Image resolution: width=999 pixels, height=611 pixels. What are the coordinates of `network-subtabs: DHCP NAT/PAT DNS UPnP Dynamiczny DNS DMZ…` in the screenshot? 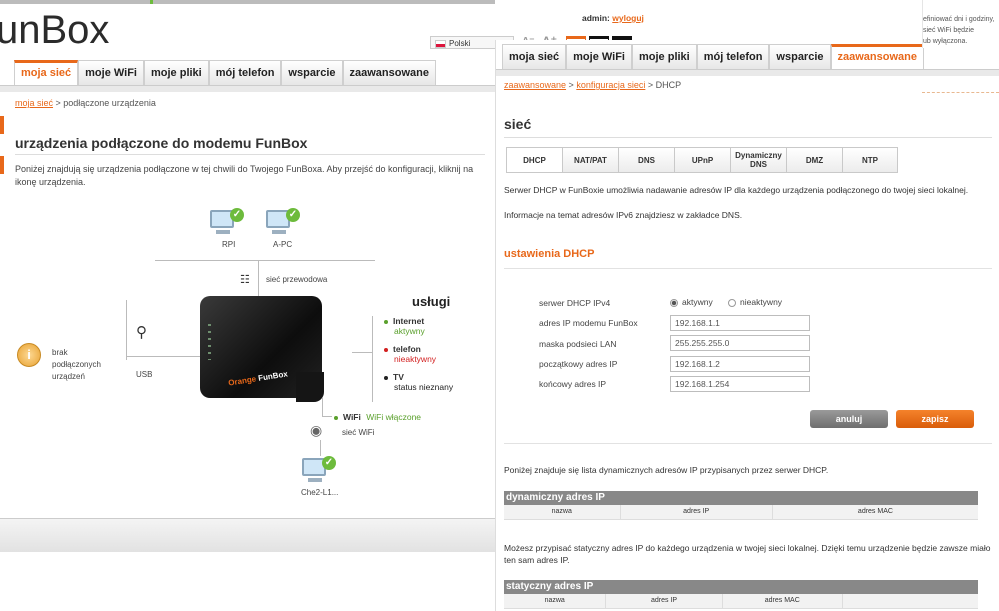 It's located at (702, 160).